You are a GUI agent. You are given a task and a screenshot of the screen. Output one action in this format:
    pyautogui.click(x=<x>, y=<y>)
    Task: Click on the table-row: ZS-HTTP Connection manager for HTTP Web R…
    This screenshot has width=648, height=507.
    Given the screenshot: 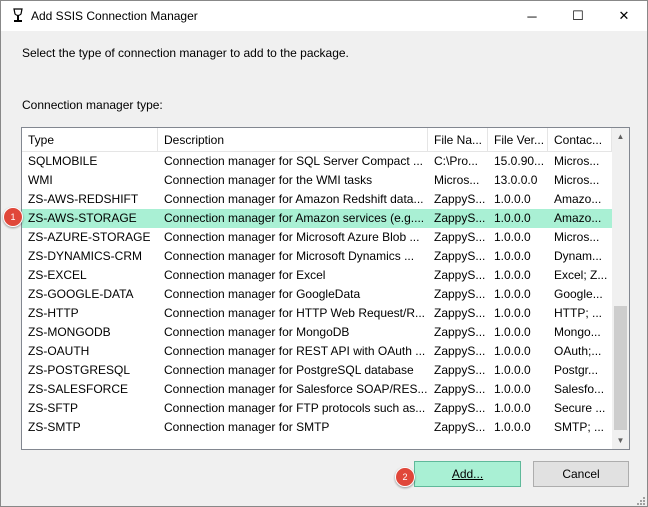 What is the action you would take?
    pyautogui.click(x=317, y=313)
    